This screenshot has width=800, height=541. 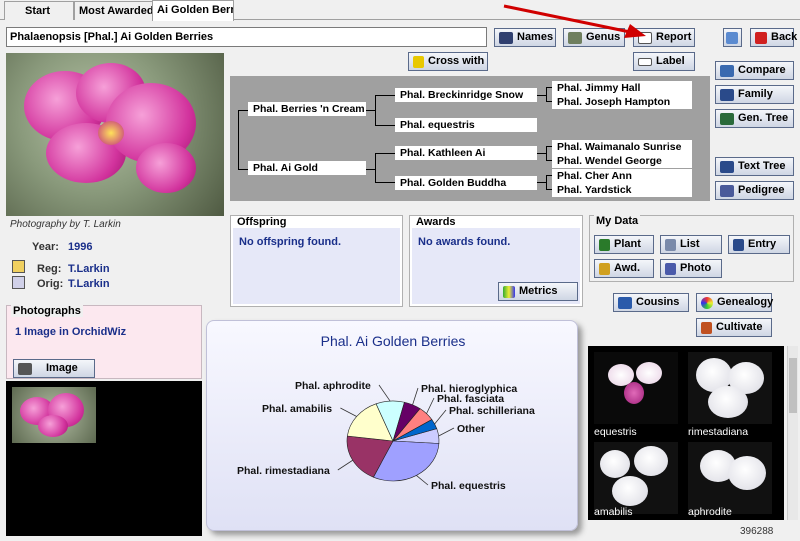 I want to click on gen-tree-label: Gen. Tree, so click(x=763, y=118).